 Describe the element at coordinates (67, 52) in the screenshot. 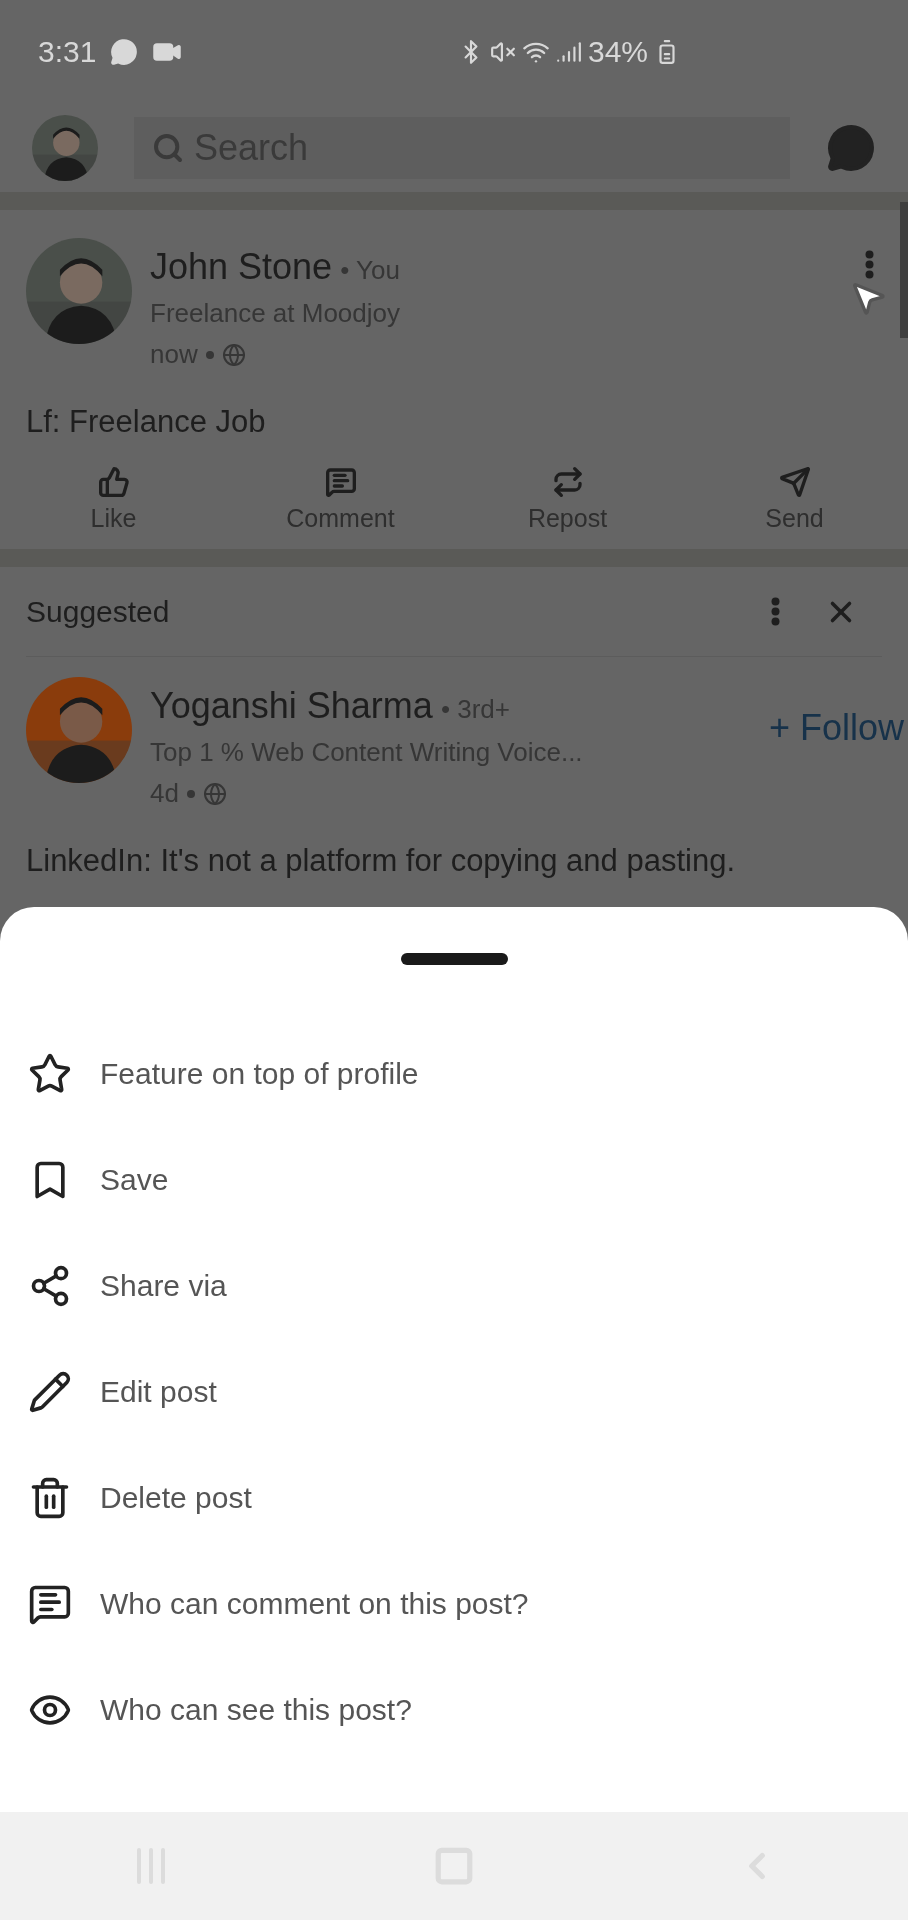

I see `status-time: 3:31` at that location.